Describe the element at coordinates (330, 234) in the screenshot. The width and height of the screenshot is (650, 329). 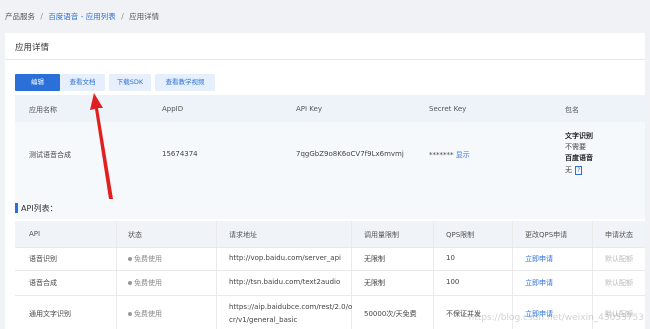
I see `api-table-header: API 状态 请求地址 调用量限制 QPS限制 更改QPS申请 申请状态` at that location.